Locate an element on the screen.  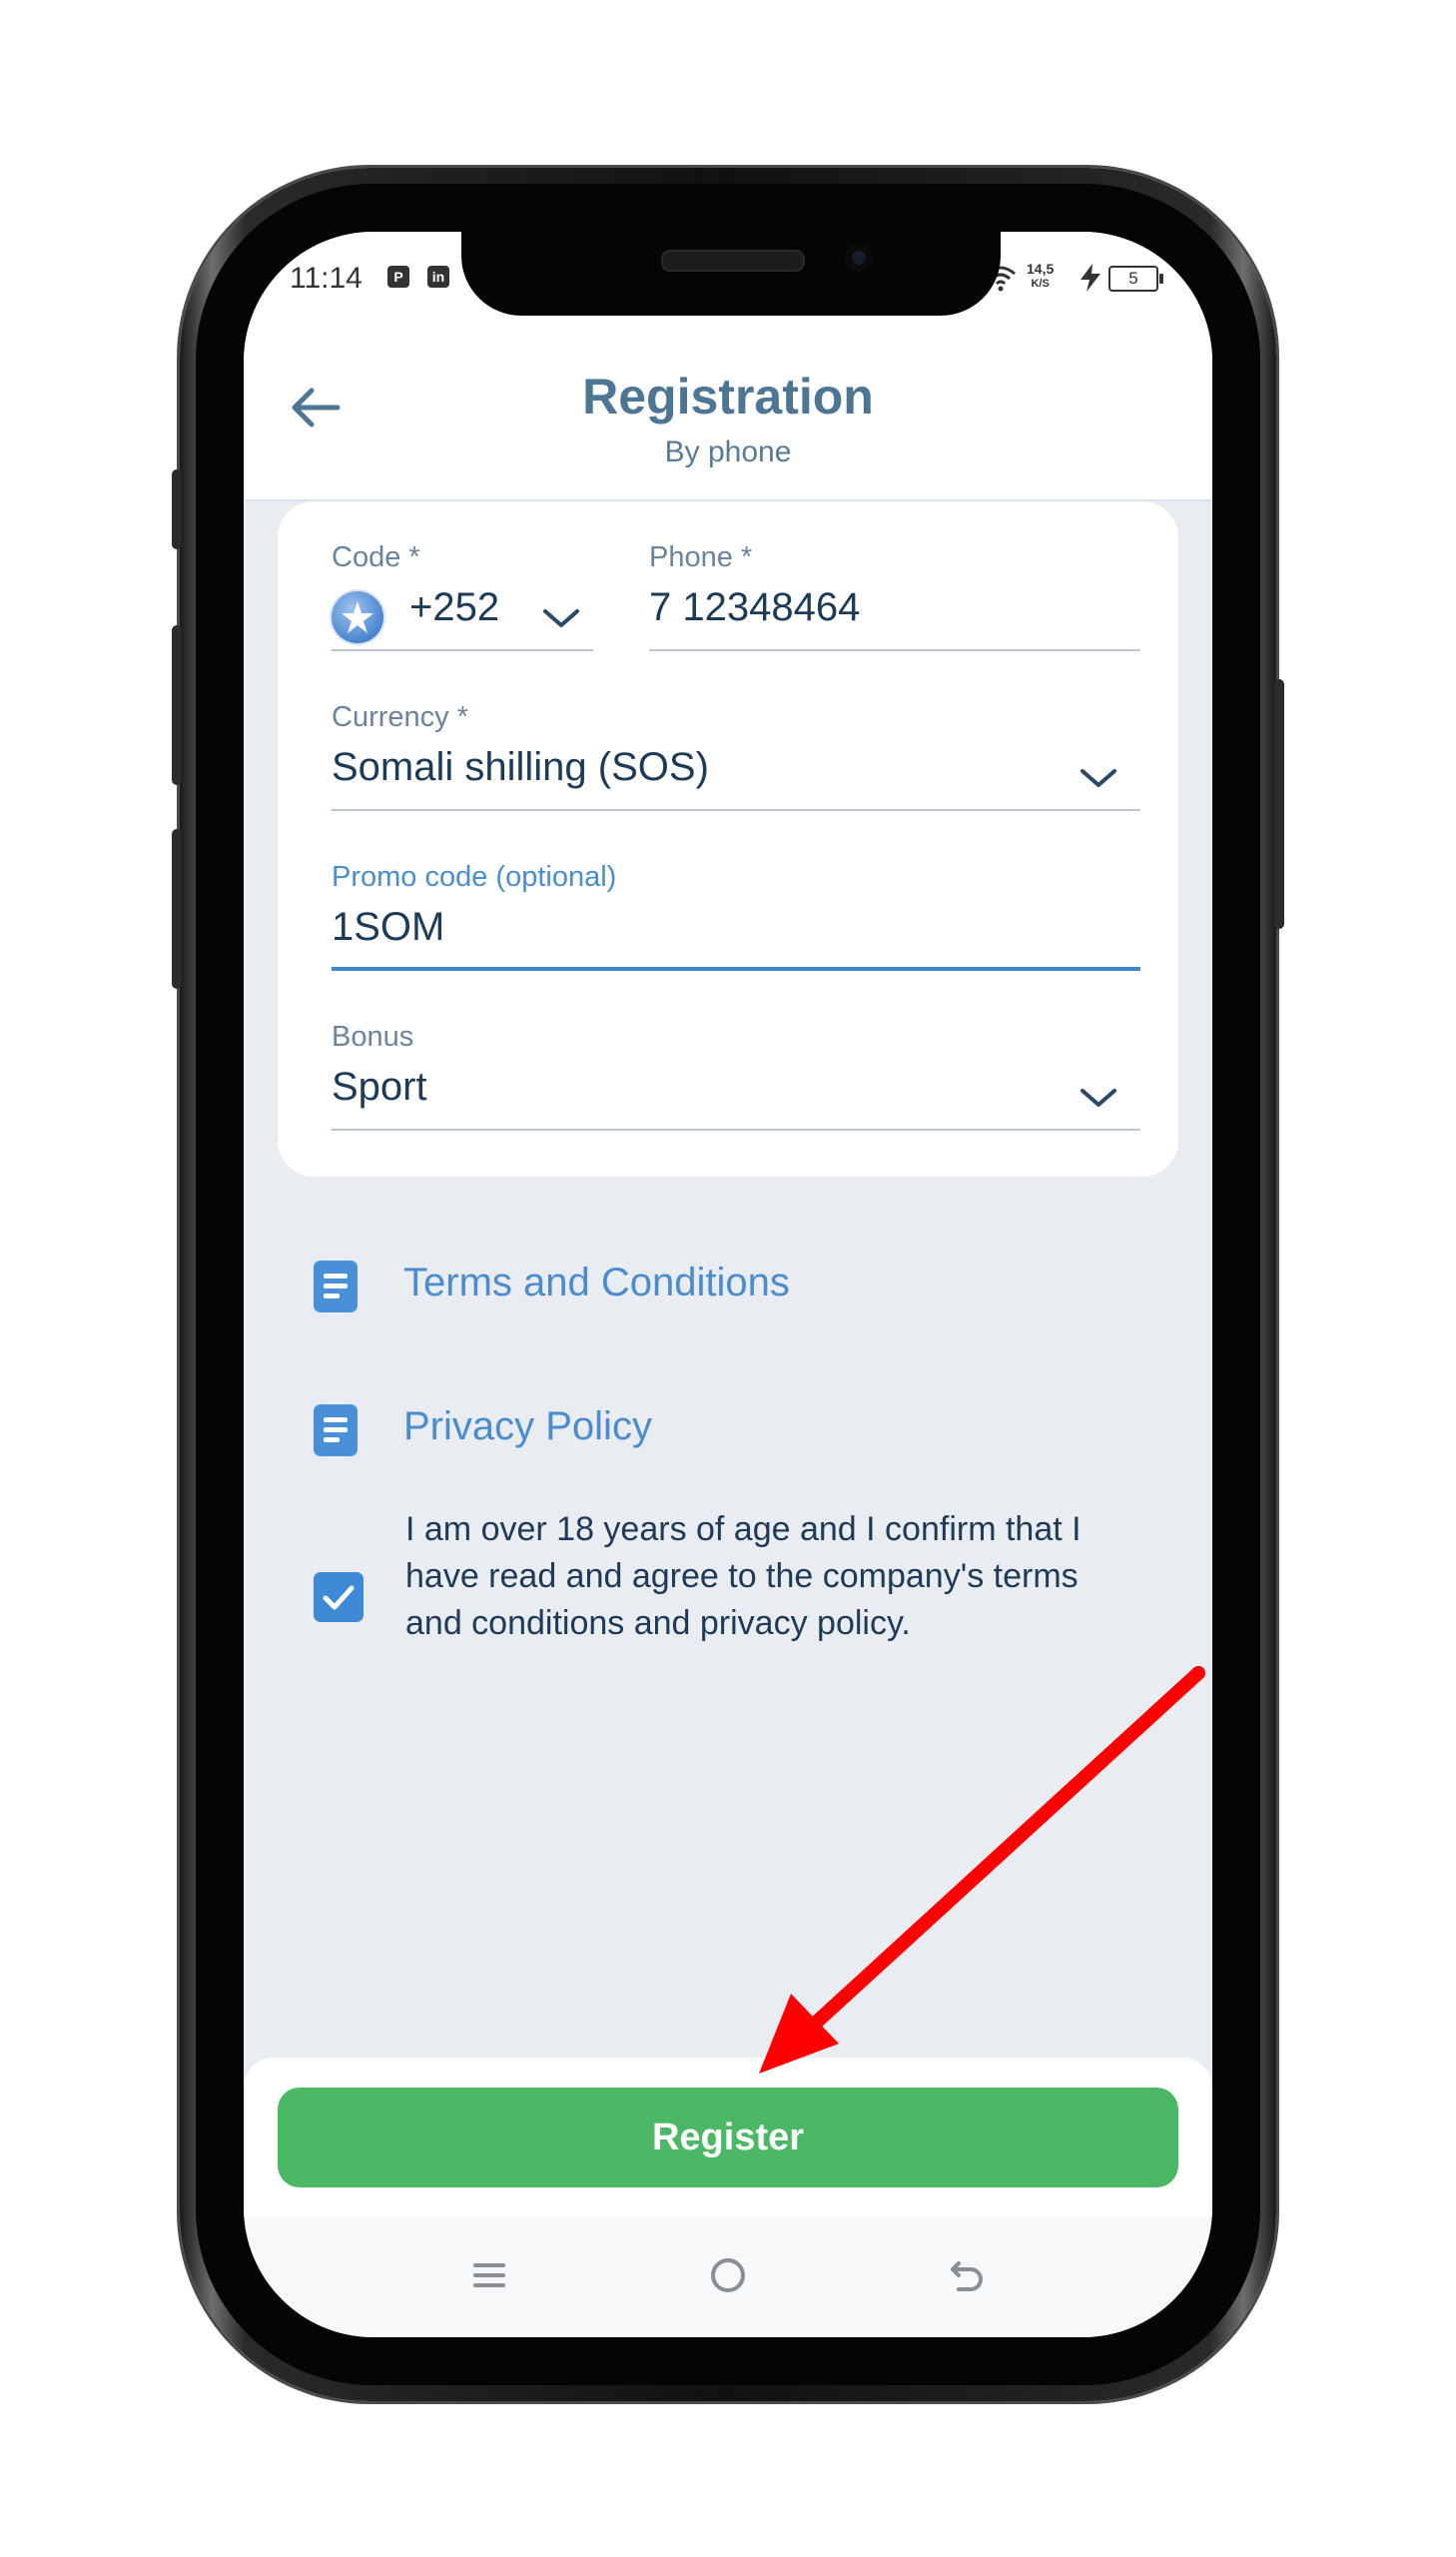
flag-star-icon is located at coordinates (358, 617).